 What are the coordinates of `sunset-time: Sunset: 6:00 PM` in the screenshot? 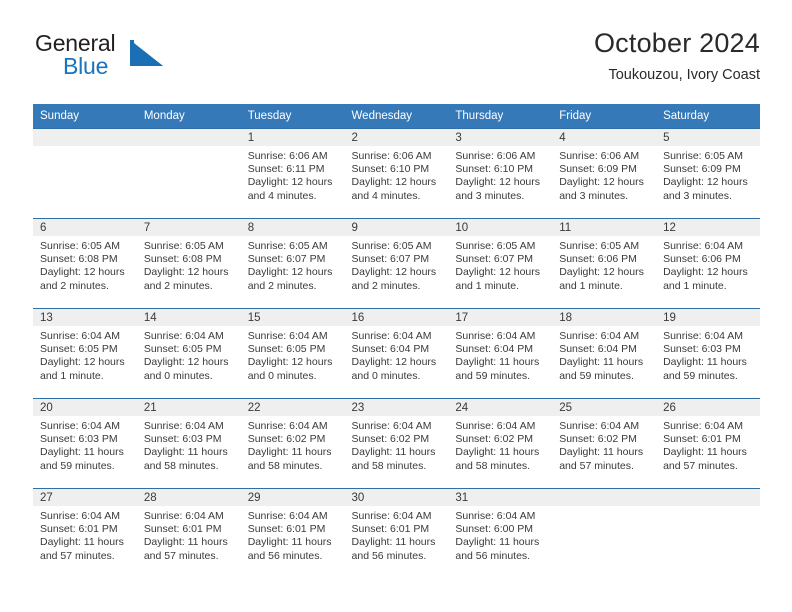 It's located at (494, 529).